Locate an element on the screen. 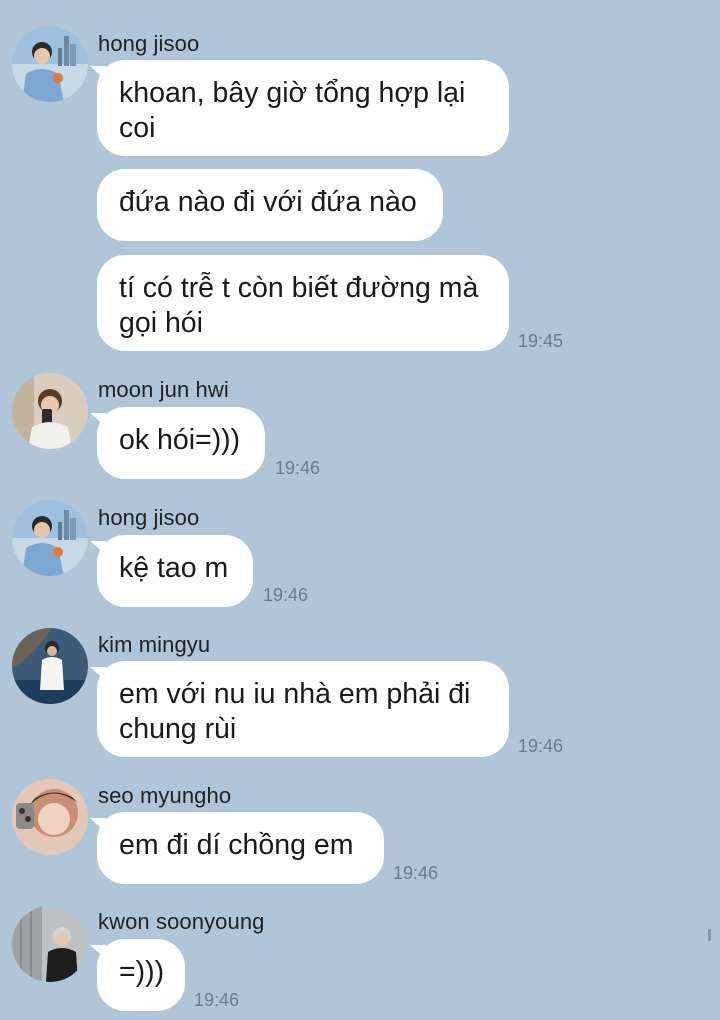 The width and height of the screenshot is (720, 1020). message-text: =))) is located at coordinates (142, 972).